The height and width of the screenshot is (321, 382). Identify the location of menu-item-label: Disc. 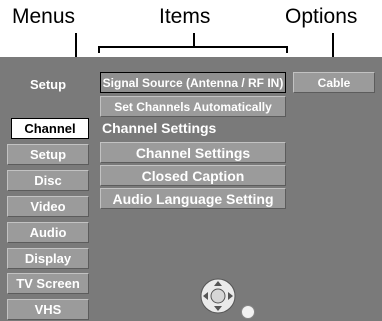
(48, 180).